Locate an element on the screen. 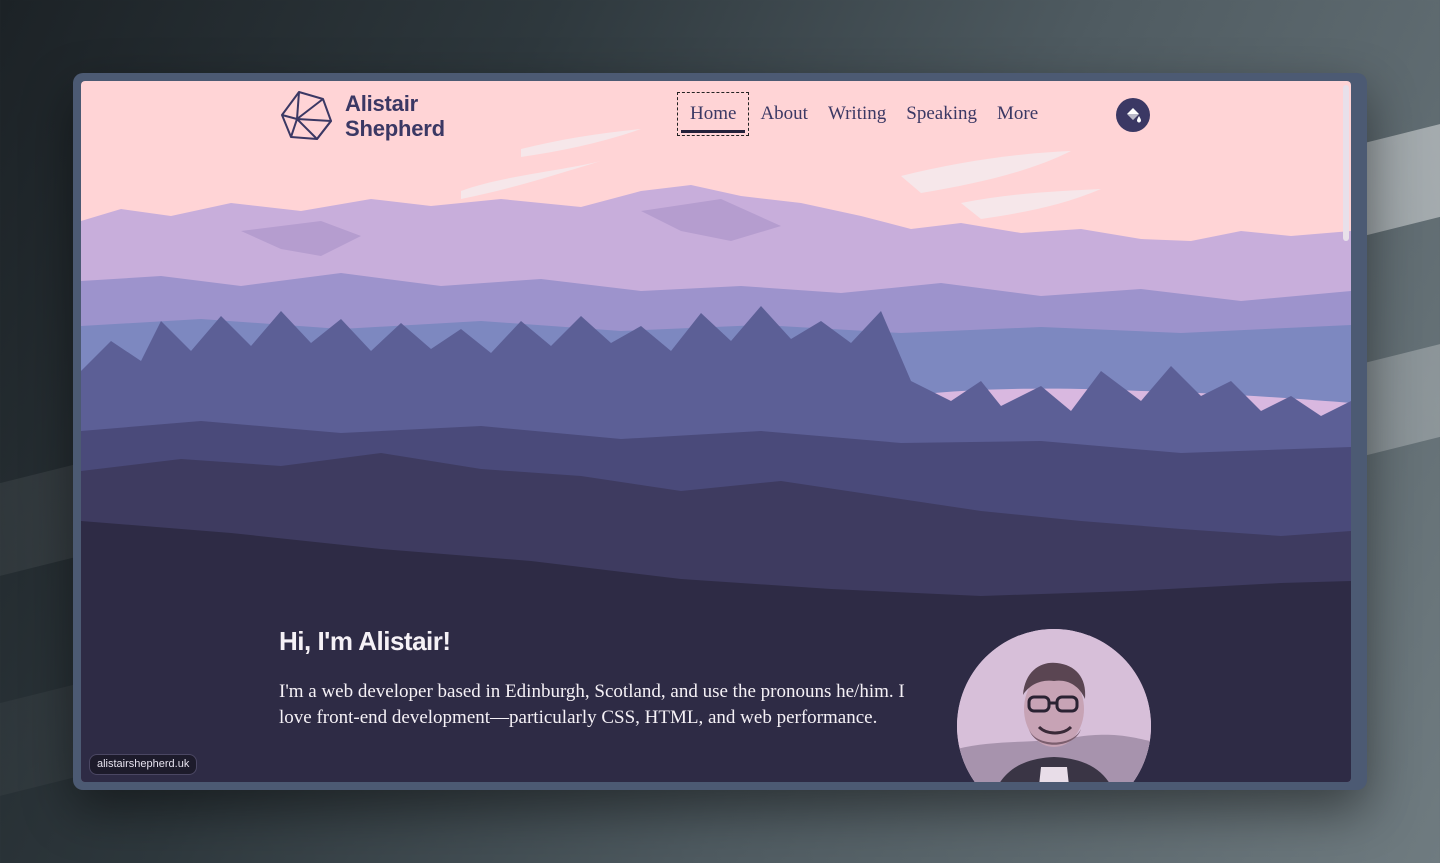 Image resolution: width=1440 pixels, height=863 pixels. site-name: Alistair Shepherd is located at coordinates (395, 116).